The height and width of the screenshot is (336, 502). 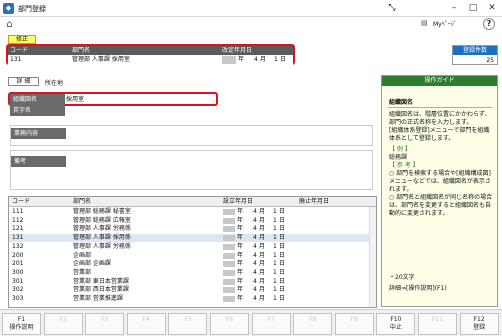 I want to click on function-key-bar: F1 操作説明 F2 F3 F4 F5 F6 F7 F8 F9 F10 中止 F11 F12 登録, so click(x=251, y=322).